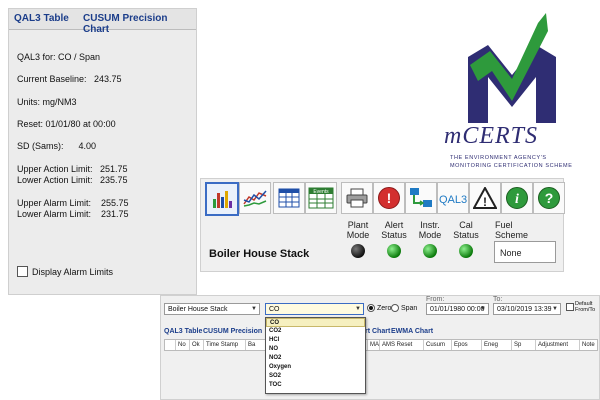  I want to click on qal3-for-label: QAL3 for: CO / Span, so click(59, 57).